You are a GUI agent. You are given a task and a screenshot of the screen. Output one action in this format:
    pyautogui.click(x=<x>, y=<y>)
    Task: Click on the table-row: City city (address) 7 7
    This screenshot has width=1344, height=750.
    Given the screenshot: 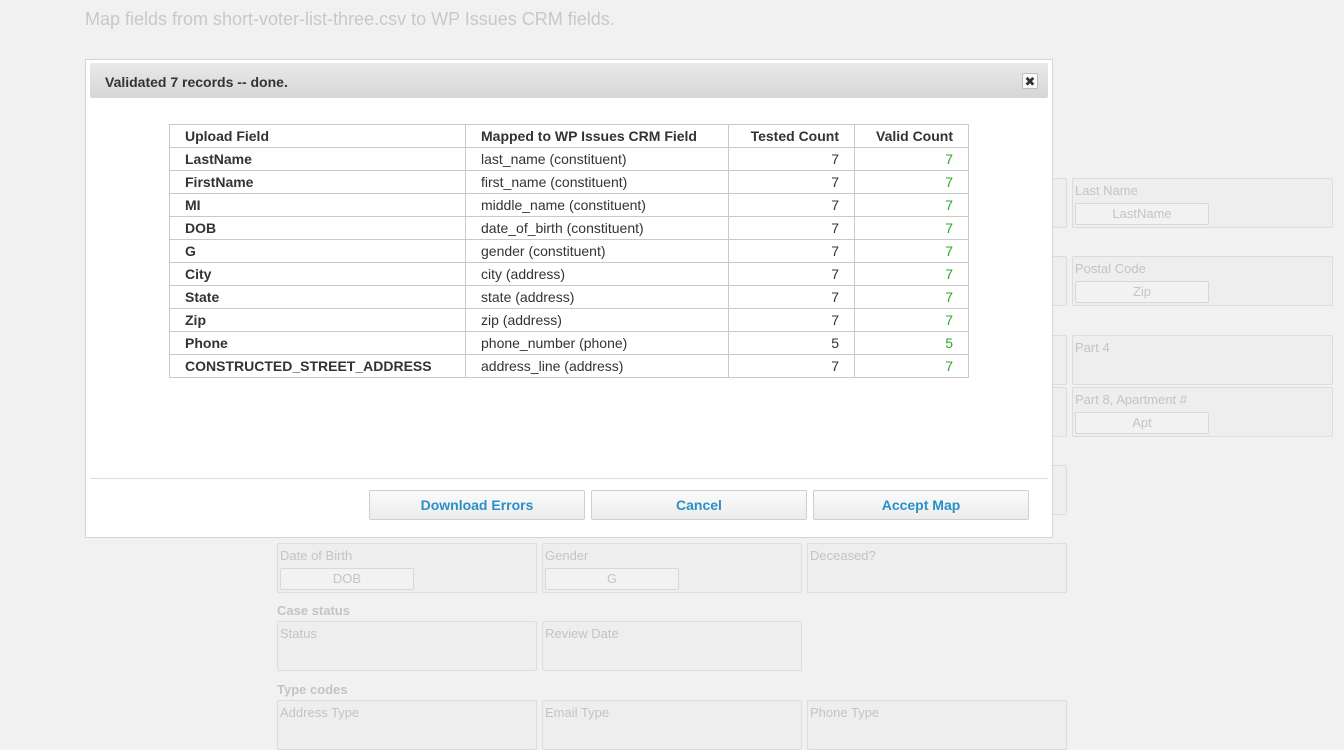 What is the action you would take?
    pyautogui.click(x=569, y=274)
    